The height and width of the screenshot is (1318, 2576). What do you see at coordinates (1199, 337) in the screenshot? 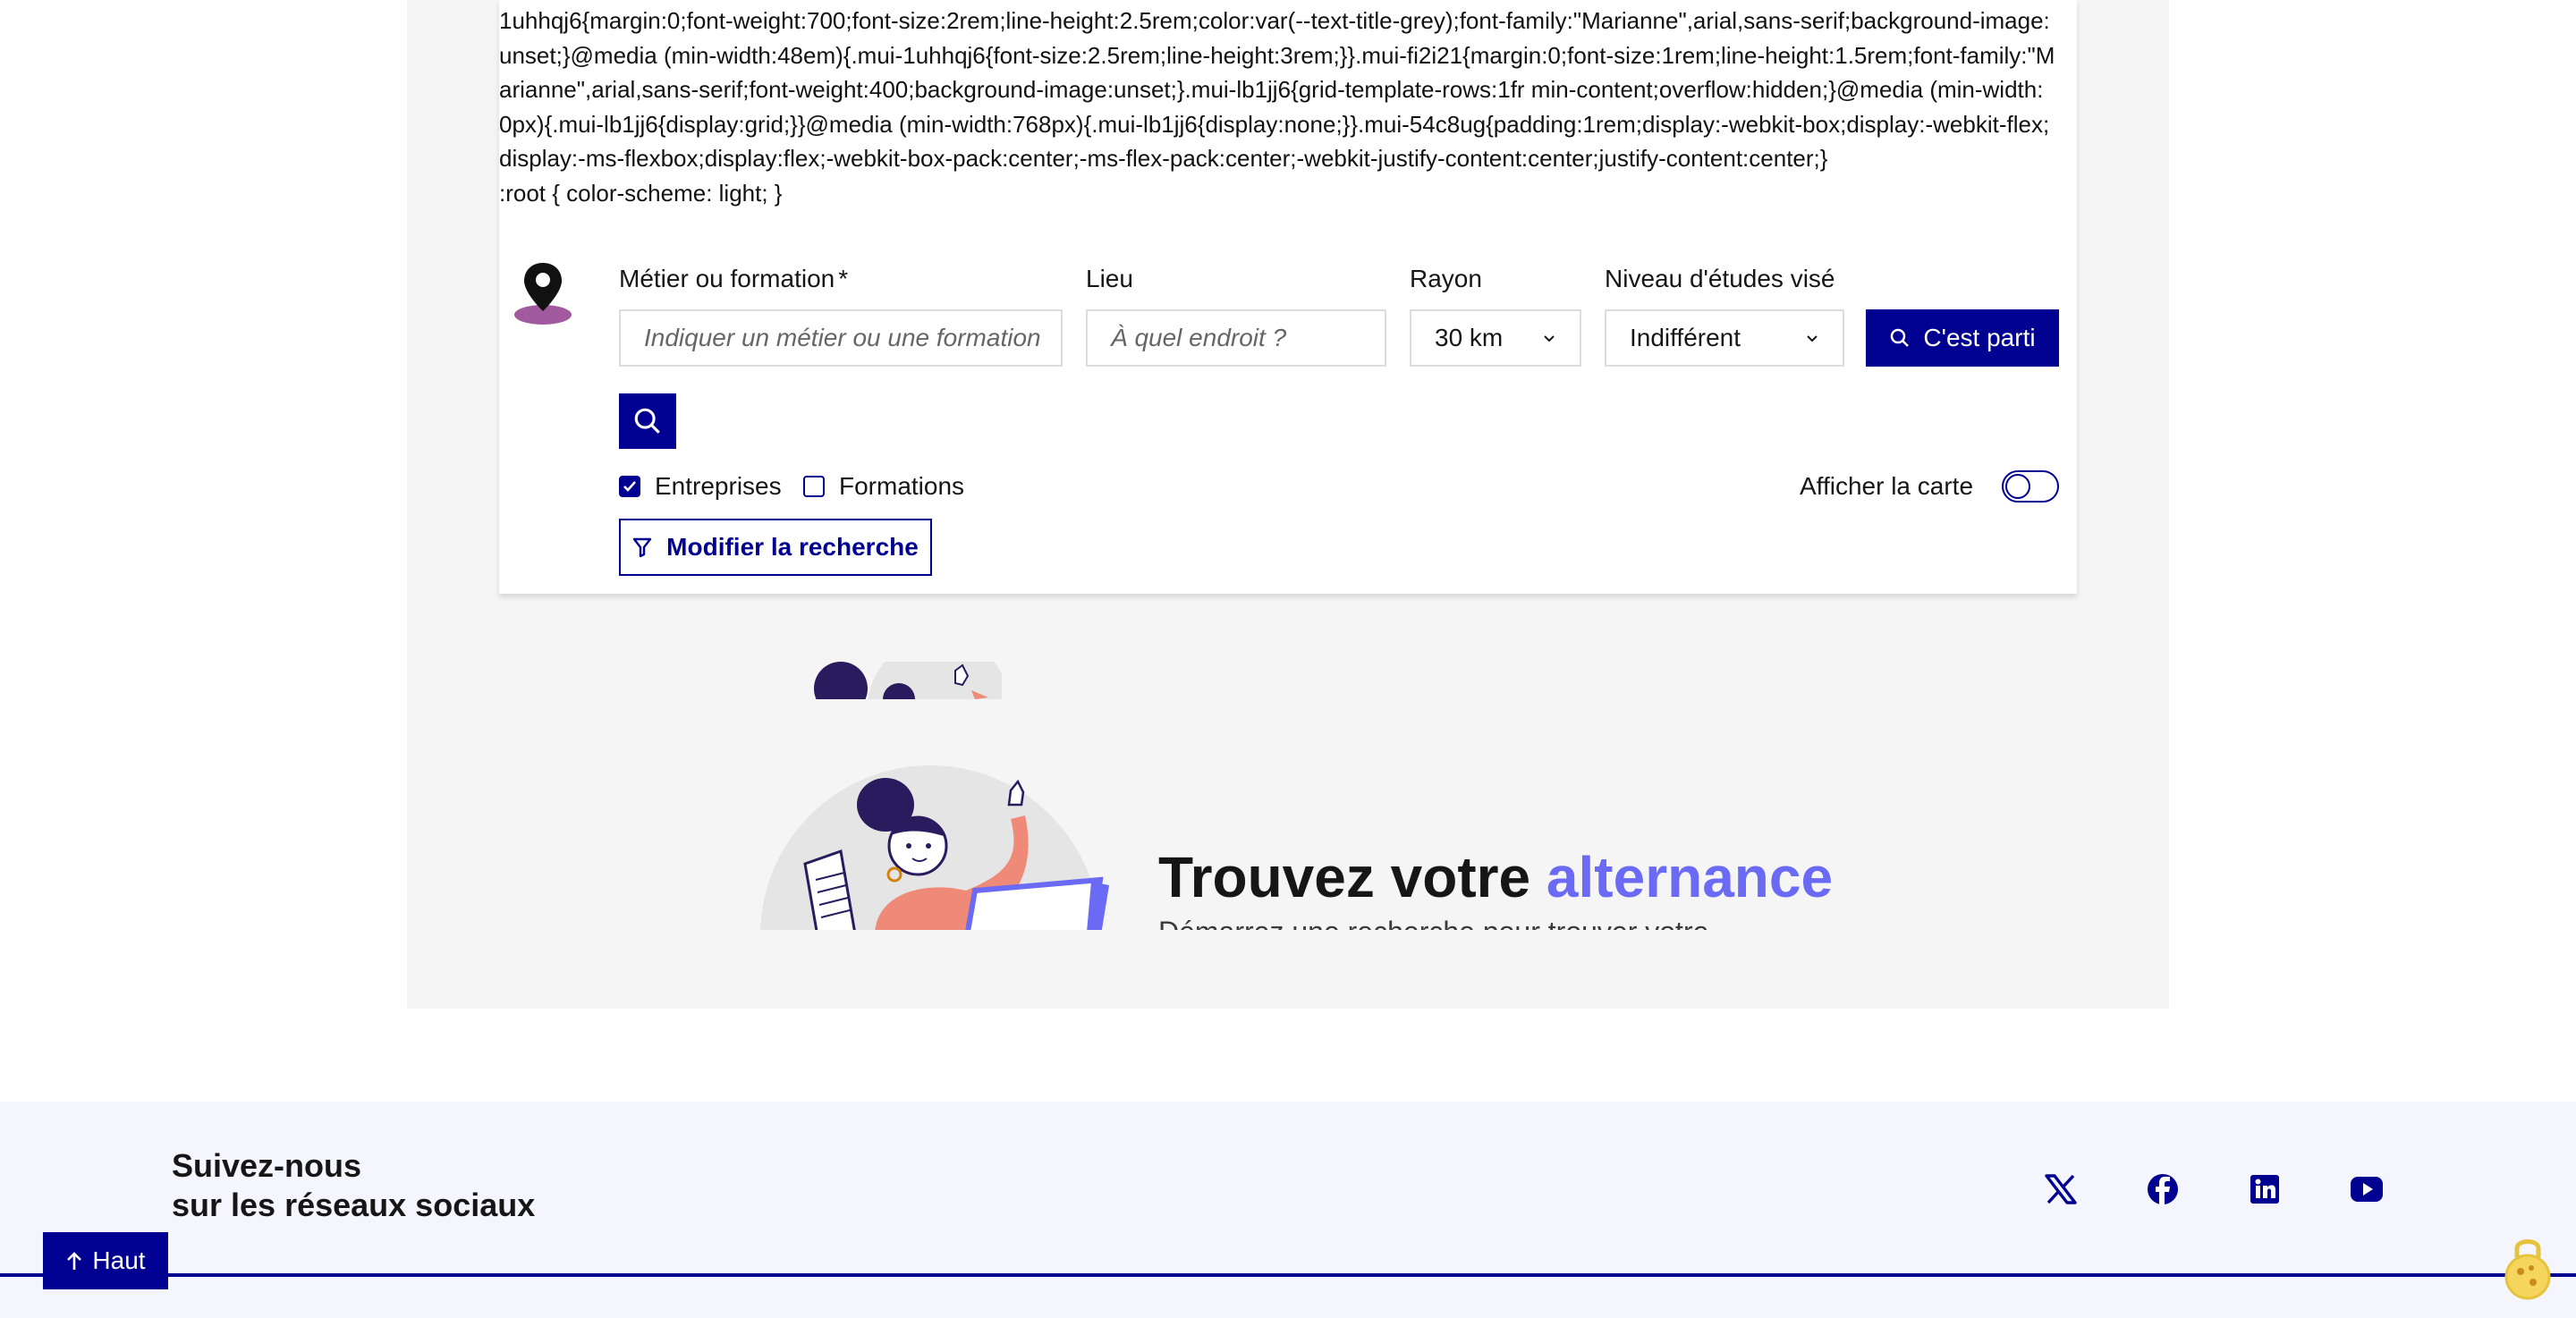
I see `lieu-placeholder: À quel endroit ?` at bounding box center [1199, 337].